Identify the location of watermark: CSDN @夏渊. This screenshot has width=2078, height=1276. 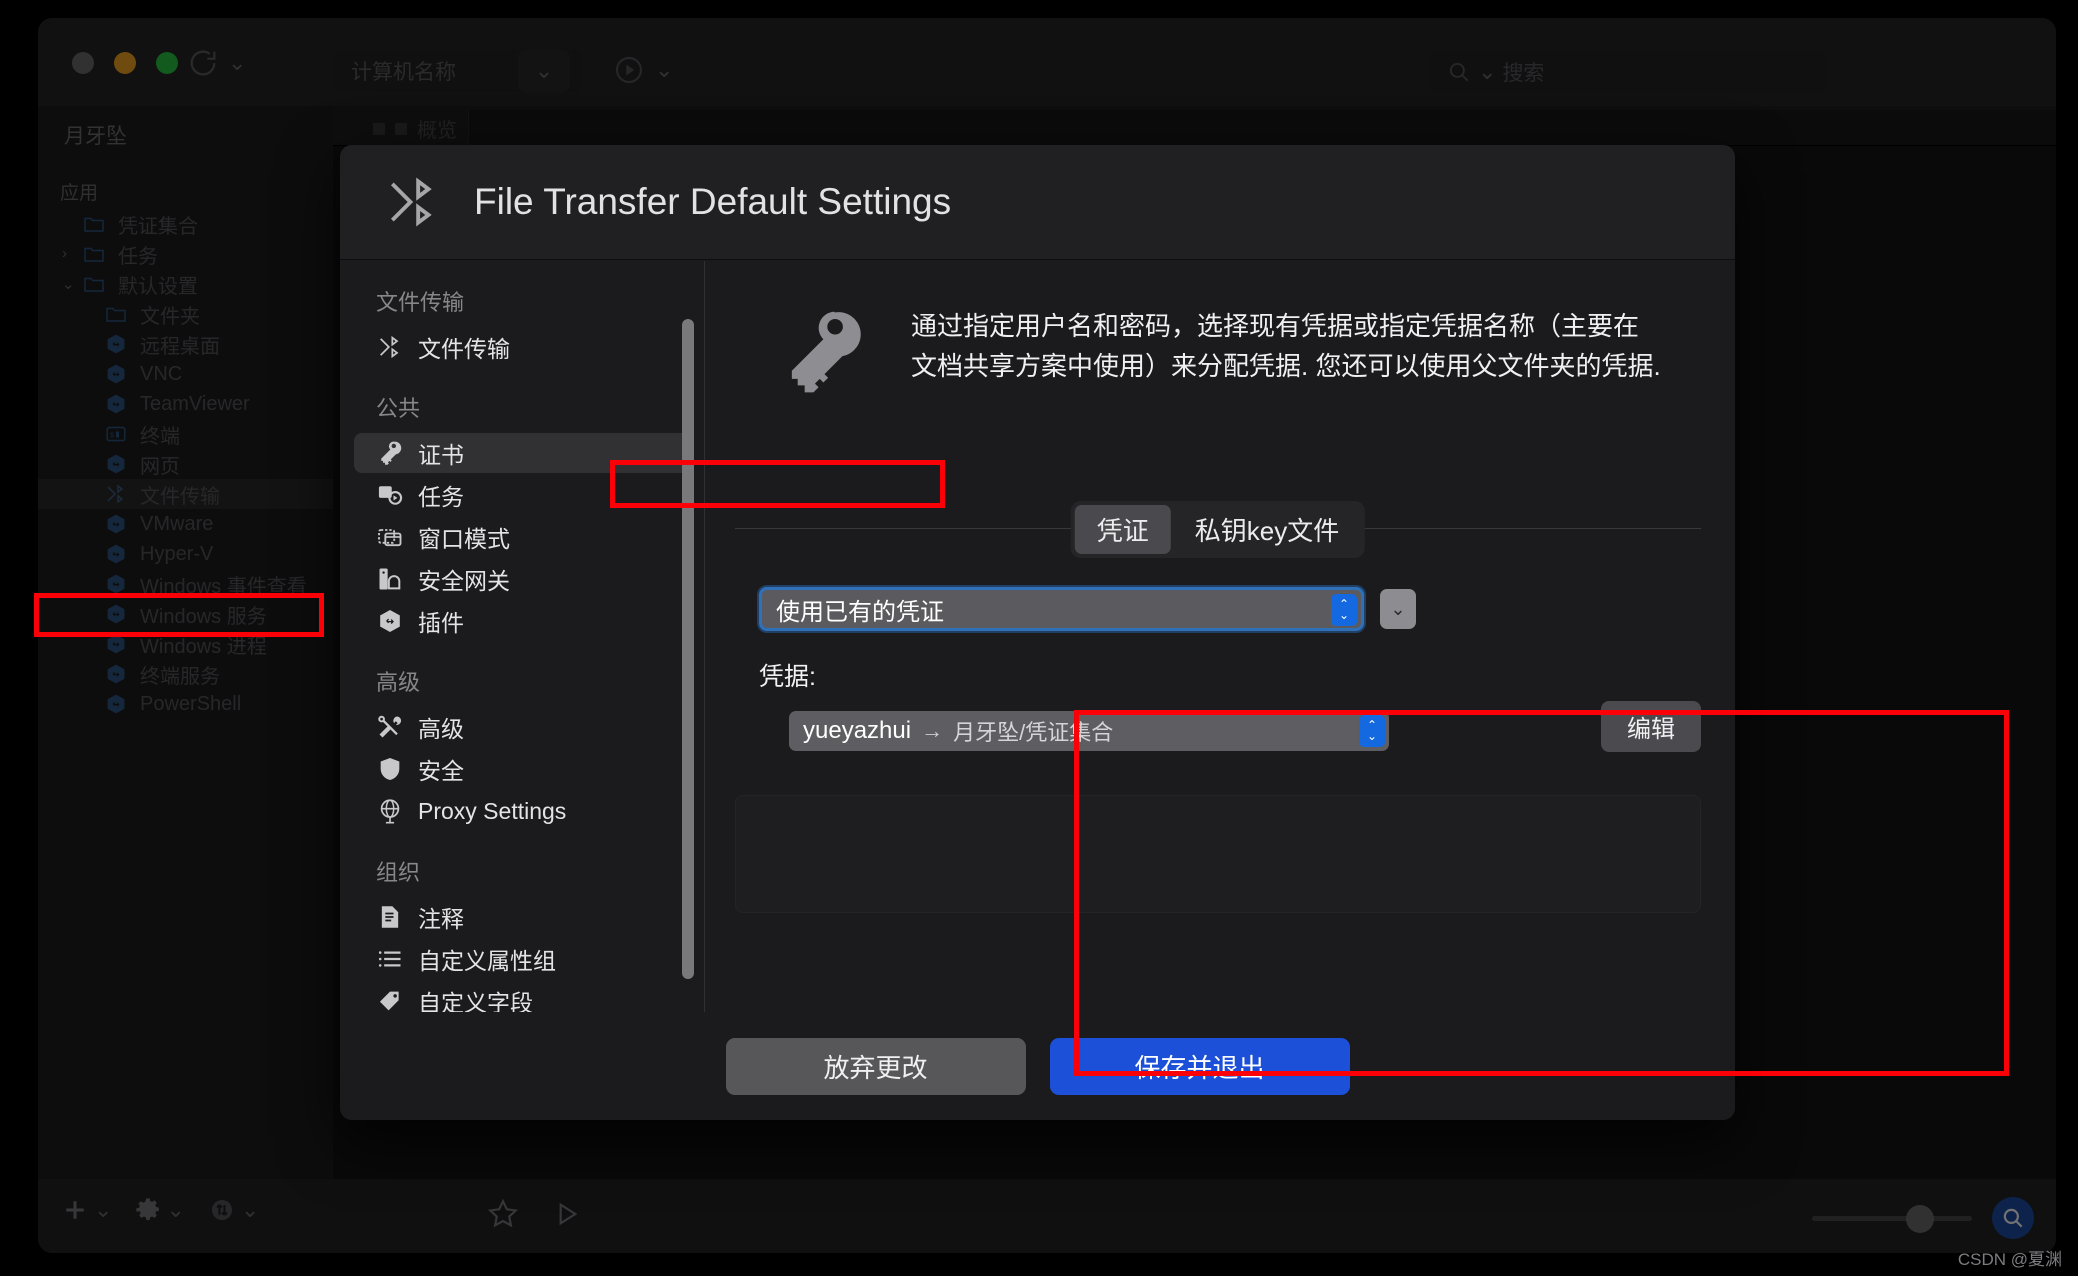
(2009, 1259).